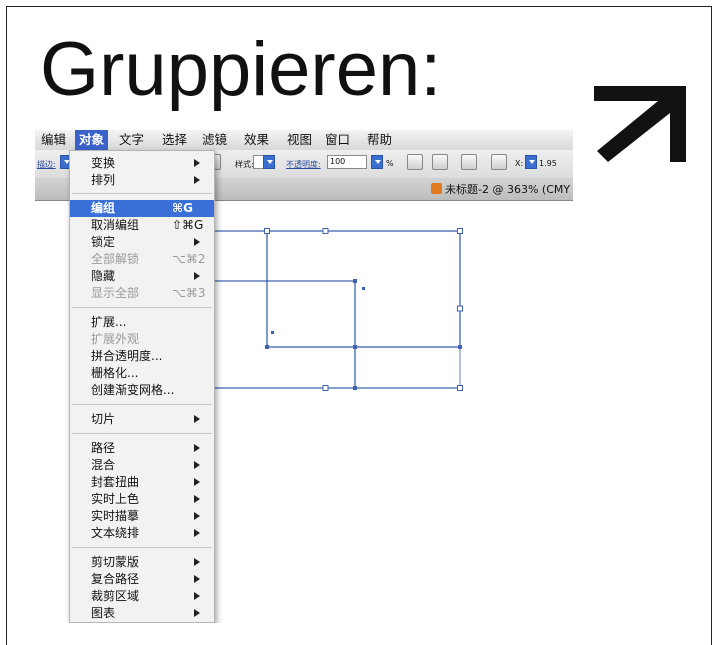 Image resolution: width=718 pixels, height=645 pixels. What do you see at coordinates (142, 499) in the screenshot?
I see `menu-item-live-paint: 实时上色` at bounding box center [142, 499].